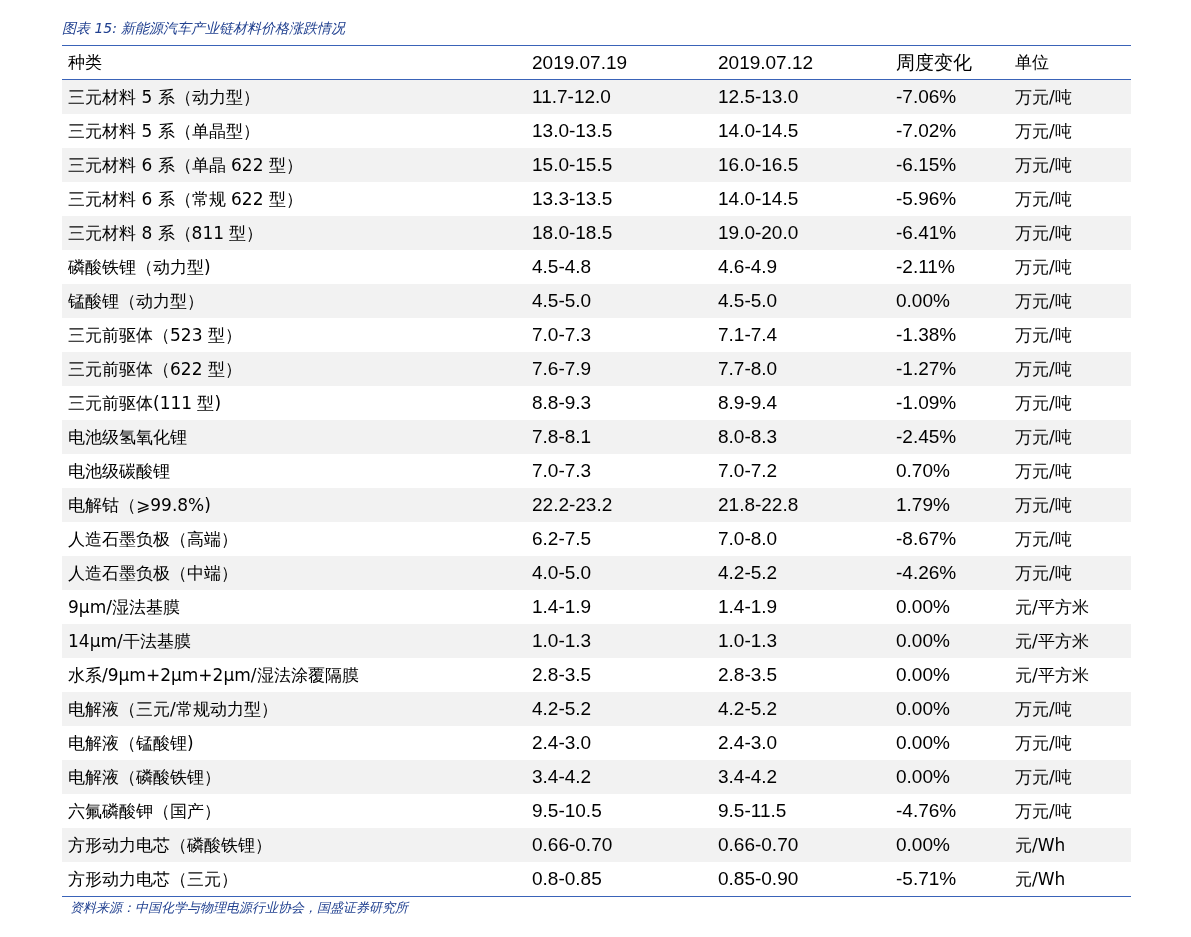 Image resolution: width=1191 pixels, height=937 pixels. Describe the element at coordinates (748, 471) in the screenshot. I see `table-cell-text: 7.0-7.2` at that location.